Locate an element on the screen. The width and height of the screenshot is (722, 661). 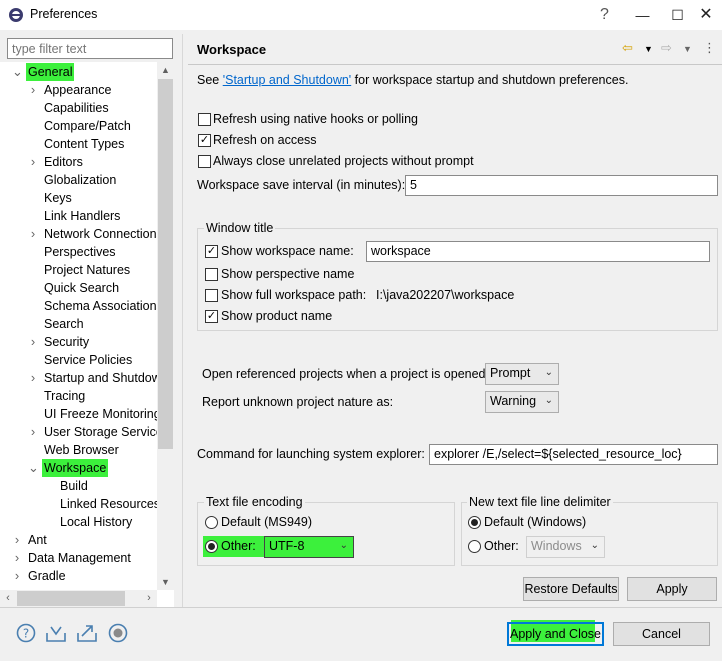
tree-item-label: Local History is located at coordinates (96, 522).